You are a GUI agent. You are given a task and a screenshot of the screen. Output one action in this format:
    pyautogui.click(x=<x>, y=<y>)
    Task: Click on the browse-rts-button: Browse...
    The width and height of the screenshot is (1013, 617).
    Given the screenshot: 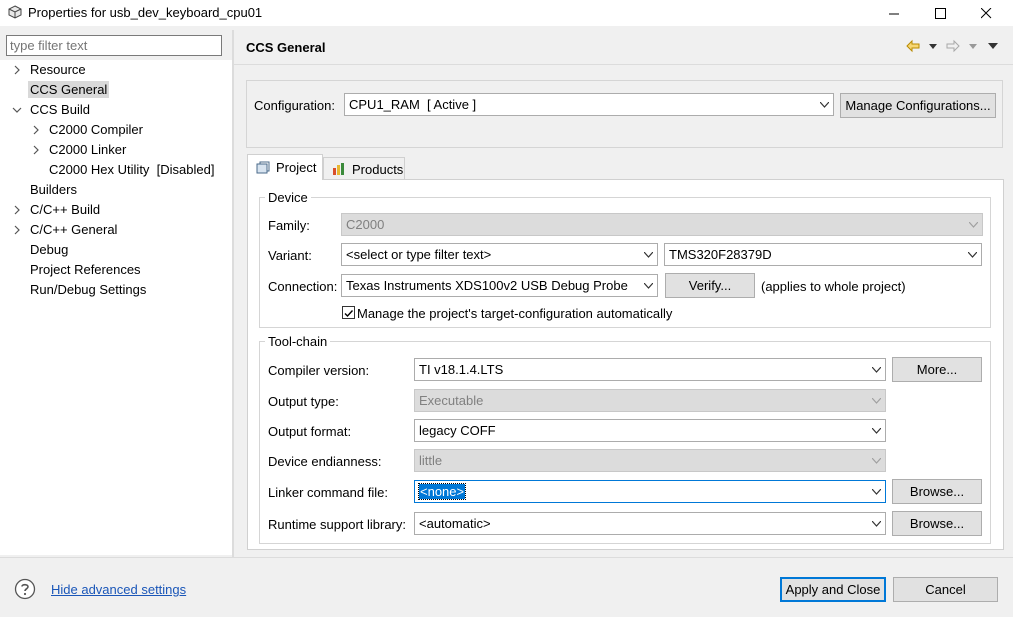 What is the action you would take?
    pyautogui.click(x=937, y=523)
    